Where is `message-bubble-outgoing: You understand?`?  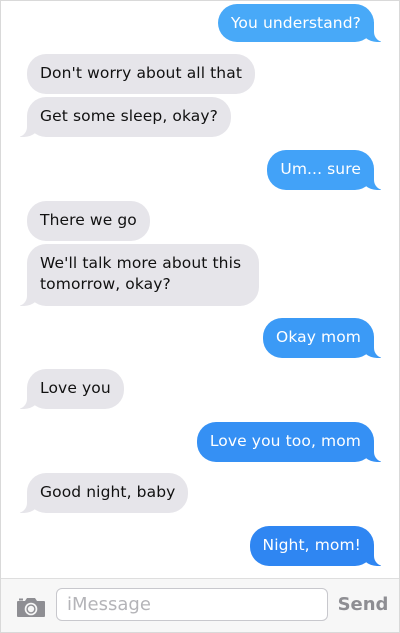 message-bubble-outgoing: You understand? is located at coordinates (308, 23).